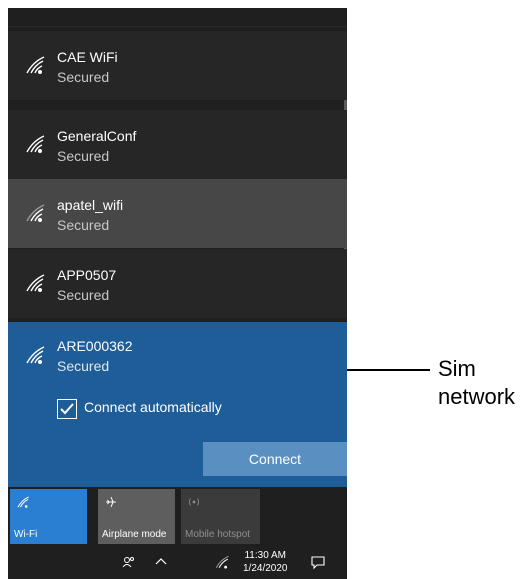 This screenshot has width=532, height=579. What do you see at coordinates (161, 561) in the screenshot?
I see `chevron-up-icon` at bounding box center [161, 561].